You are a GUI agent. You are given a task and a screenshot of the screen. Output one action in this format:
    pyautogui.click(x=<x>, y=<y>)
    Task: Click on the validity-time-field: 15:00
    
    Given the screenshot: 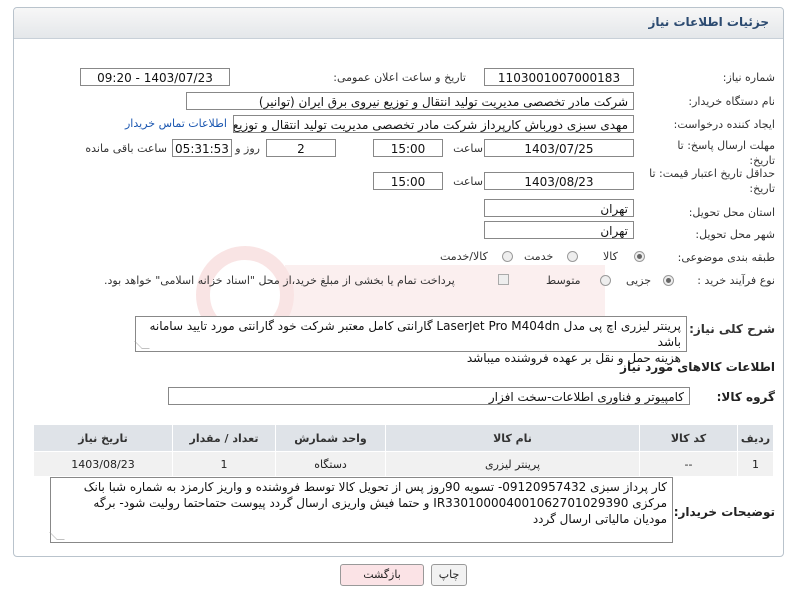 What is the action you would take?
    pyautogui.click(x=408, y=181)
    